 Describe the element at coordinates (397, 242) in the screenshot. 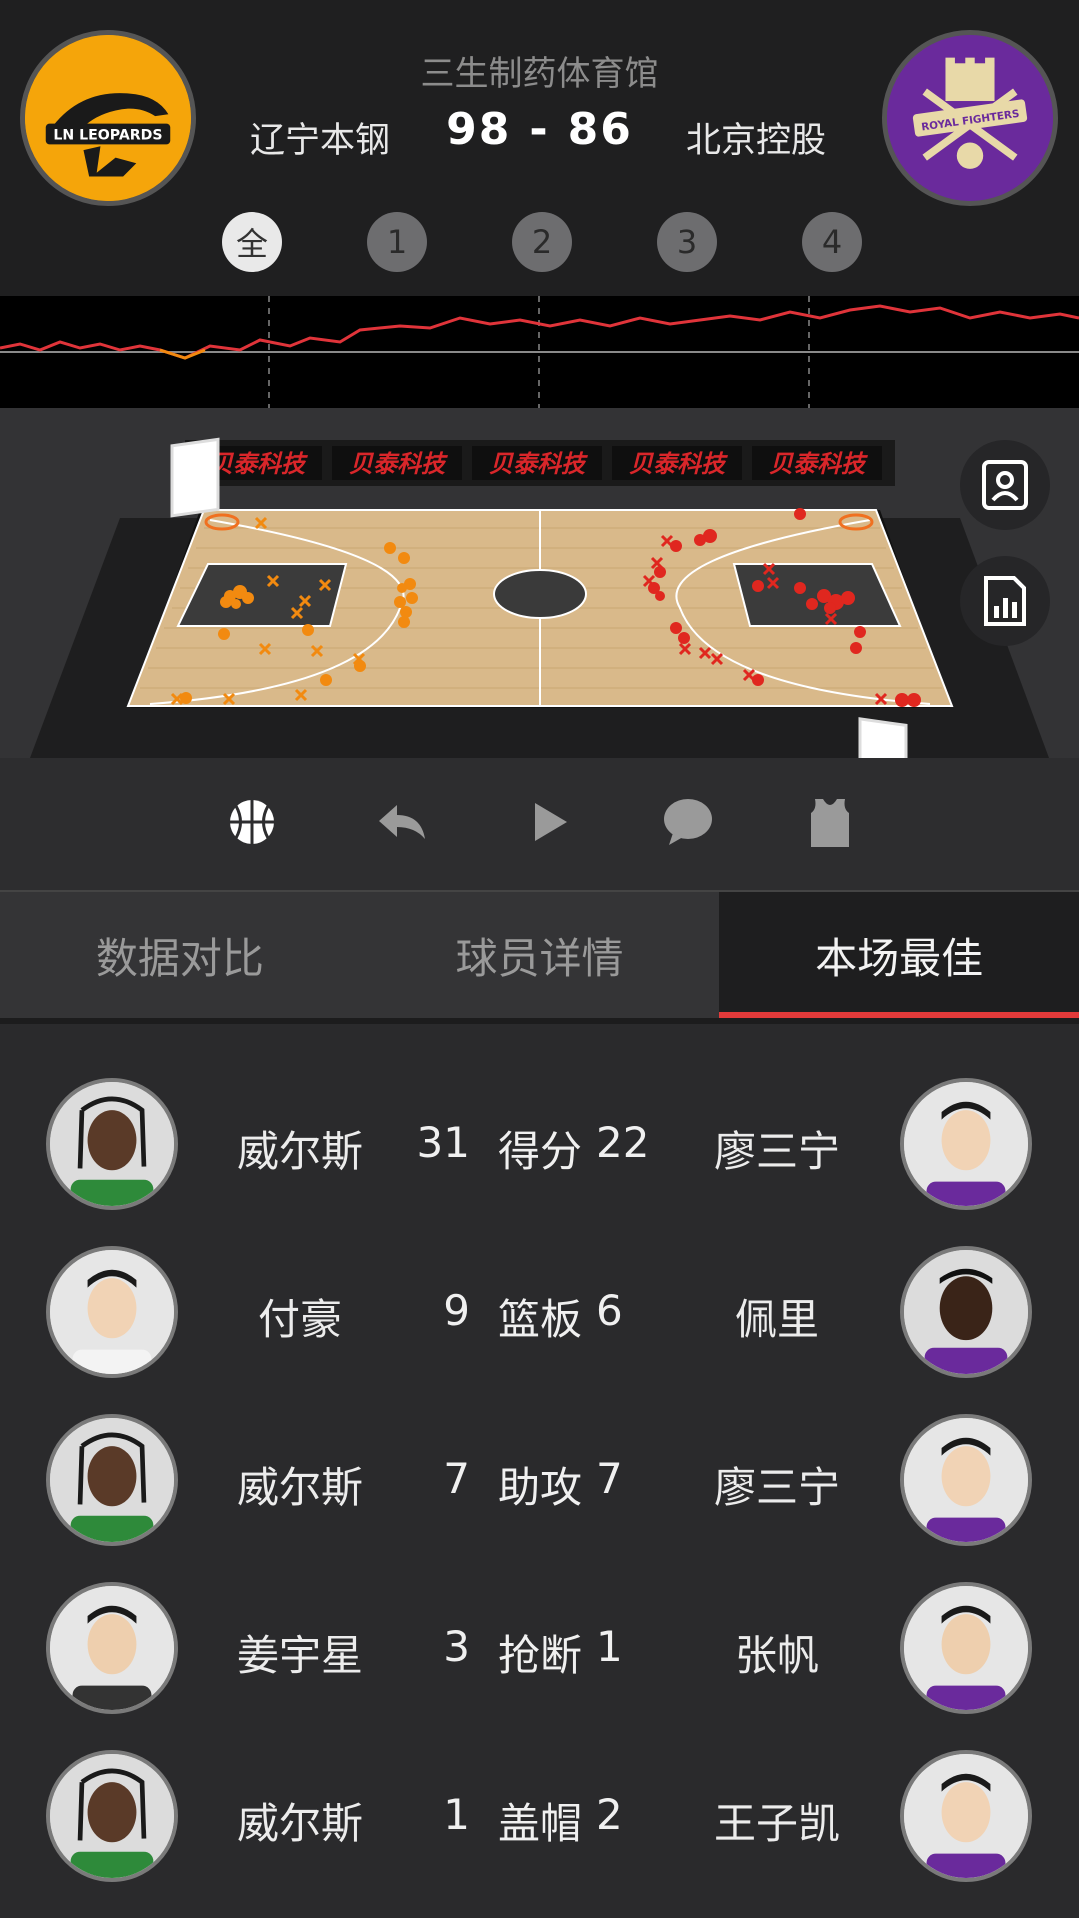

I see `period-1: 1` at that location.